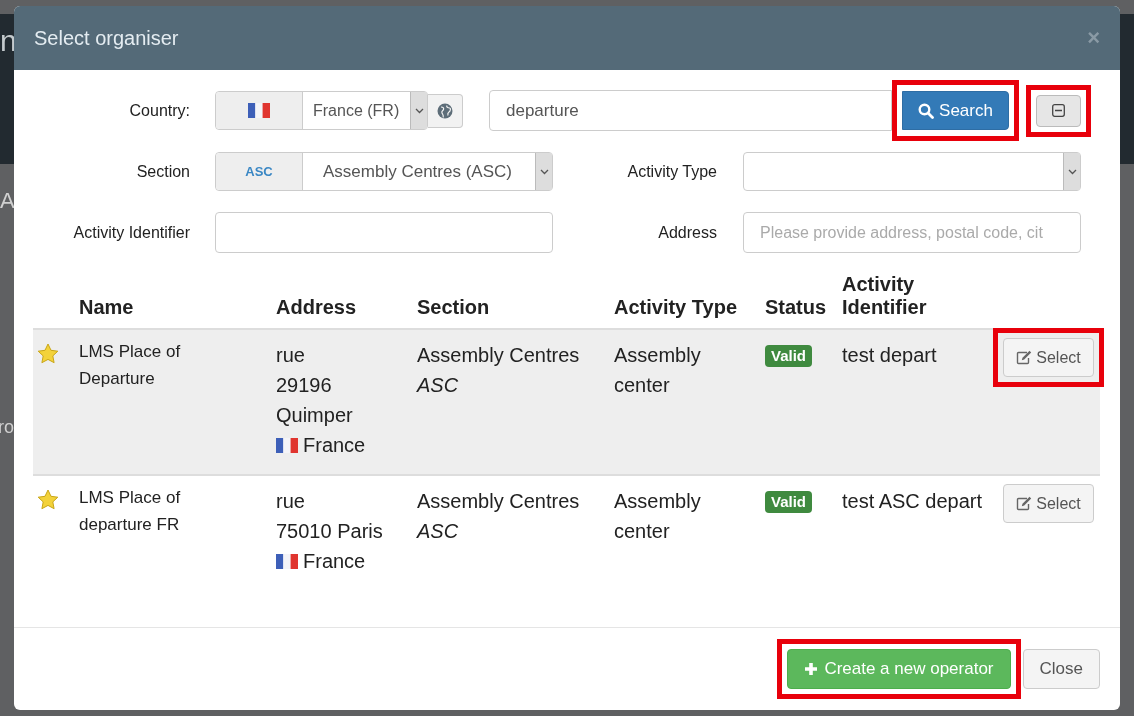 This screenshot has height=716, width=1134. Describe the element at coordinates (321, 110) in the screenshot. I see `country-select: France (FR)` at that location.